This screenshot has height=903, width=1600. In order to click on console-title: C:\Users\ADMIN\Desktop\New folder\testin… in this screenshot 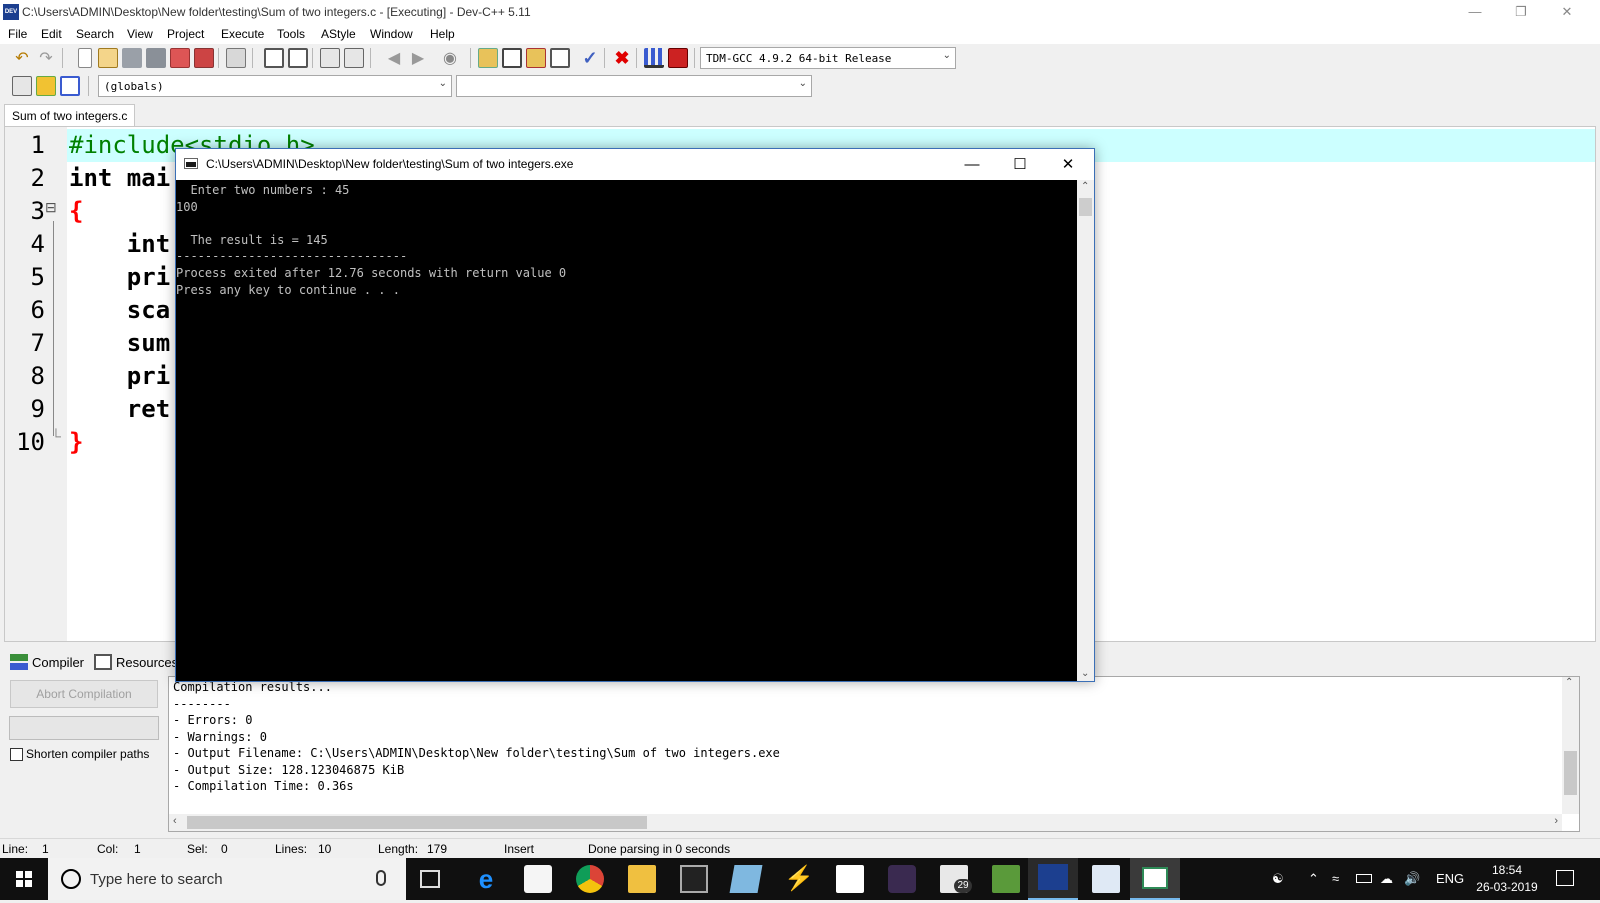, I will do `click(390, 164)`.